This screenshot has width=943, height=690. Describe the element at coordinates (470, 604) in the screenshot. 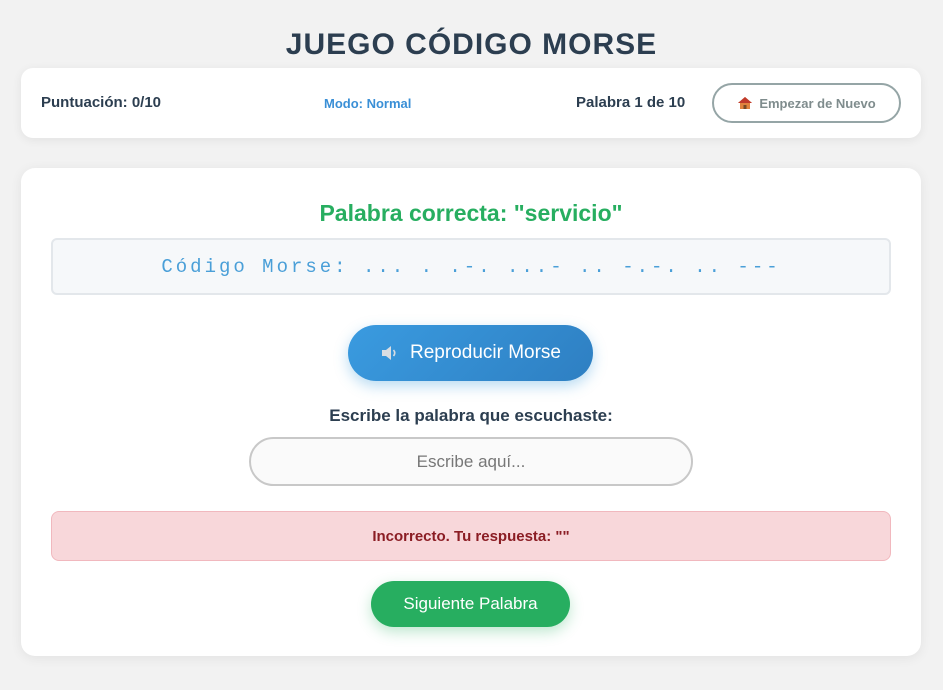

I see `next-word-button: Siguiente Palabra` at that location.